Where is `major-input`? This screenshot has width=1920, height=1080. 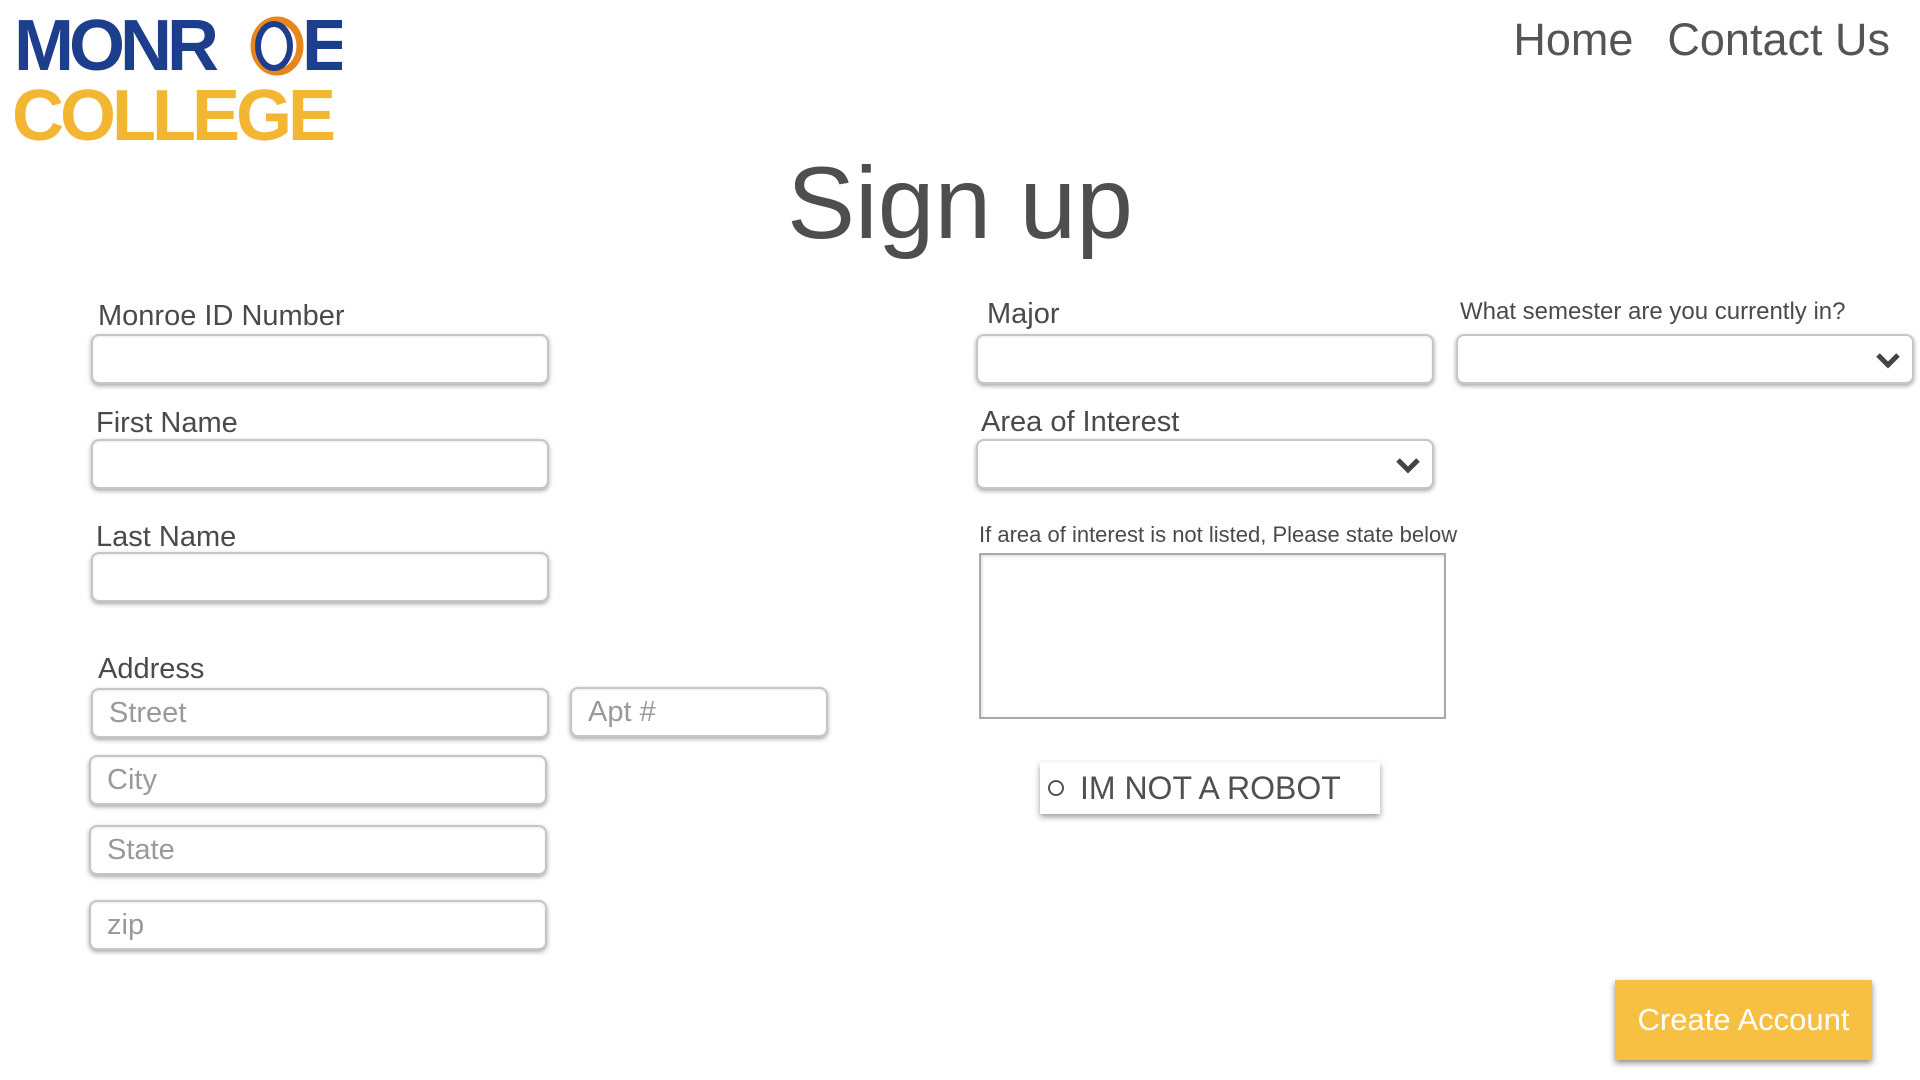 major-input is located at coordinates (1205, 359).